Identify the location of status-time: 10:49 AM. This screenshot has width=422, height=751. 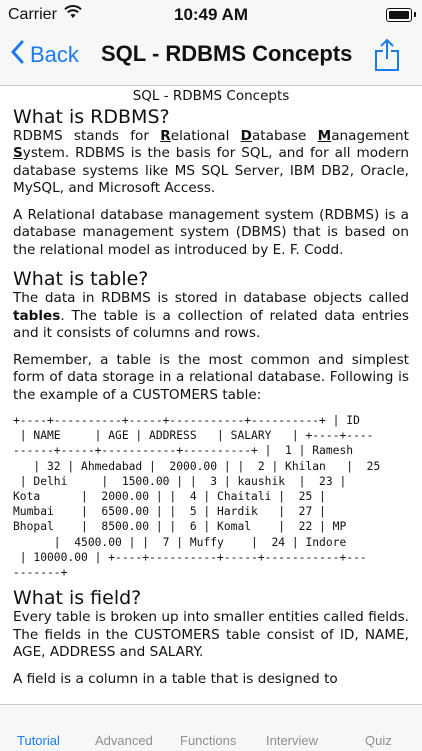
(210, 14).